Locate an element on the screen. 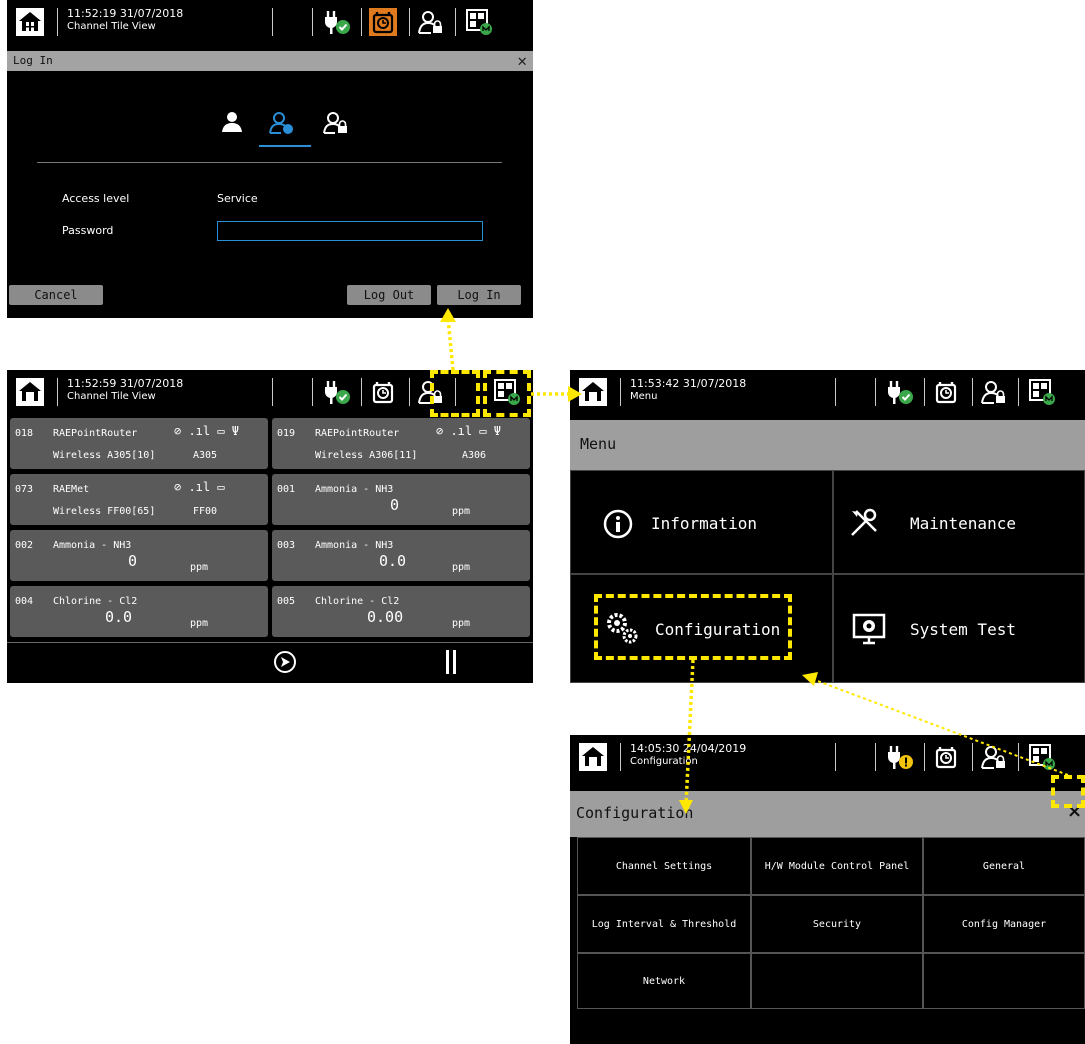 This screenshot has height=1044, width=1085. arrow-to-login is located at coordinates (450, 344).